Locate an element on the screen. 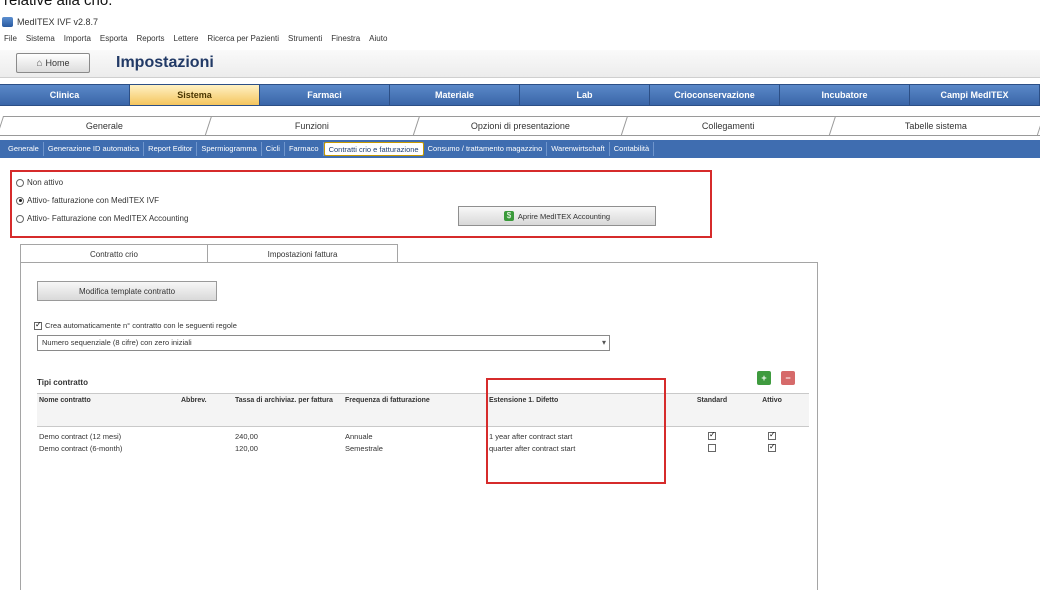  window-titlebar: MedITEX IVF v2.8.7 is located at coordinates (520, 22).